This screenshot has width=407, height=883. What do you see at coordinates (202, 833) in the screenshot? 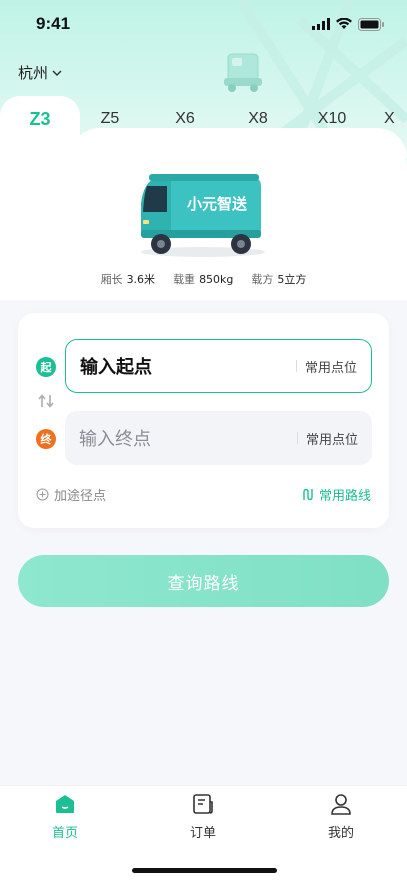
I see `tab-orders-label: 订单` at bounding box center [202, 833].